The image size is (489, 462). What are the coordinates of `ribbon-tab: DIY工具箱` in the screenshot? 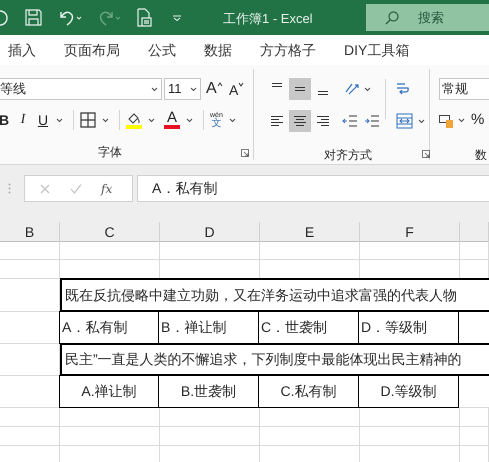 It's located at (377, 50).